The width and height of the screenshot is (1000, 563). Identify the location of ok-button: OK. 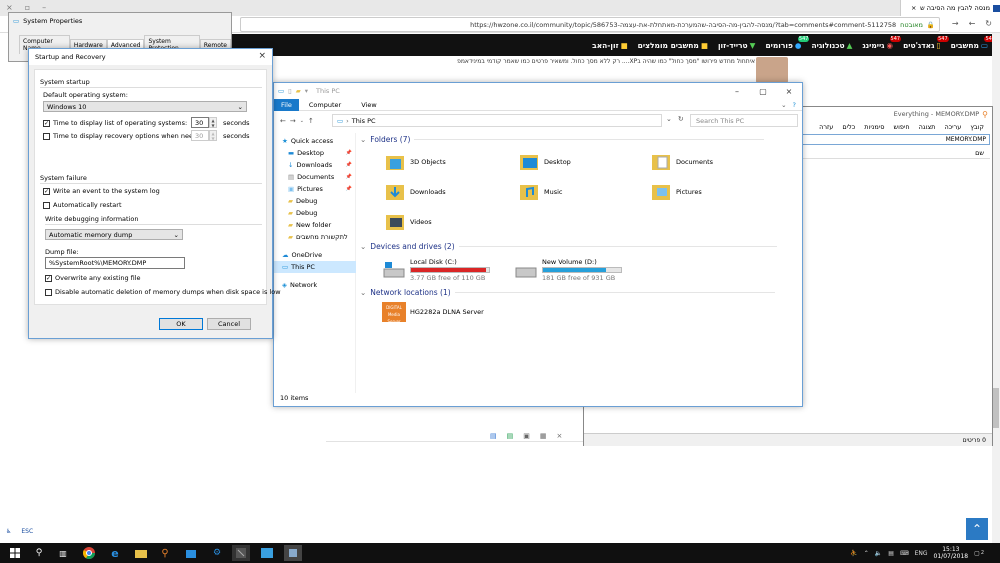
(181, 324).